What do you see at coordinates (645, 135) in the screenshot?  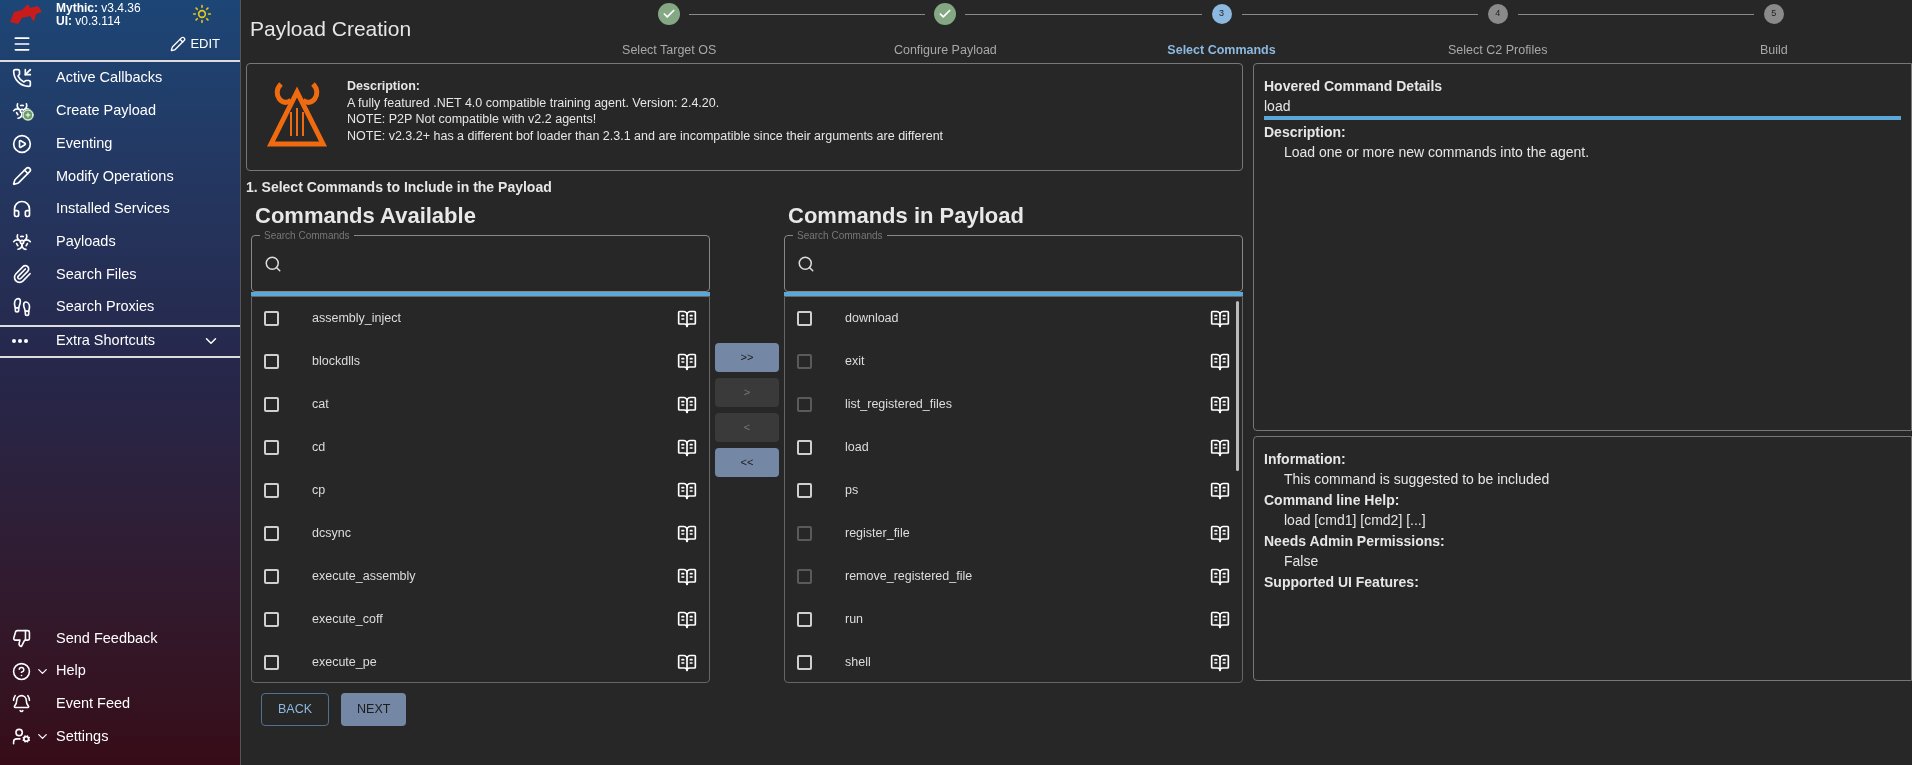 I see `description-line: NOTE: v2.3.2+ has a different bof loader than 2.3.1 and are incompatible since their arguments are different` at bounding box center [645, 135].